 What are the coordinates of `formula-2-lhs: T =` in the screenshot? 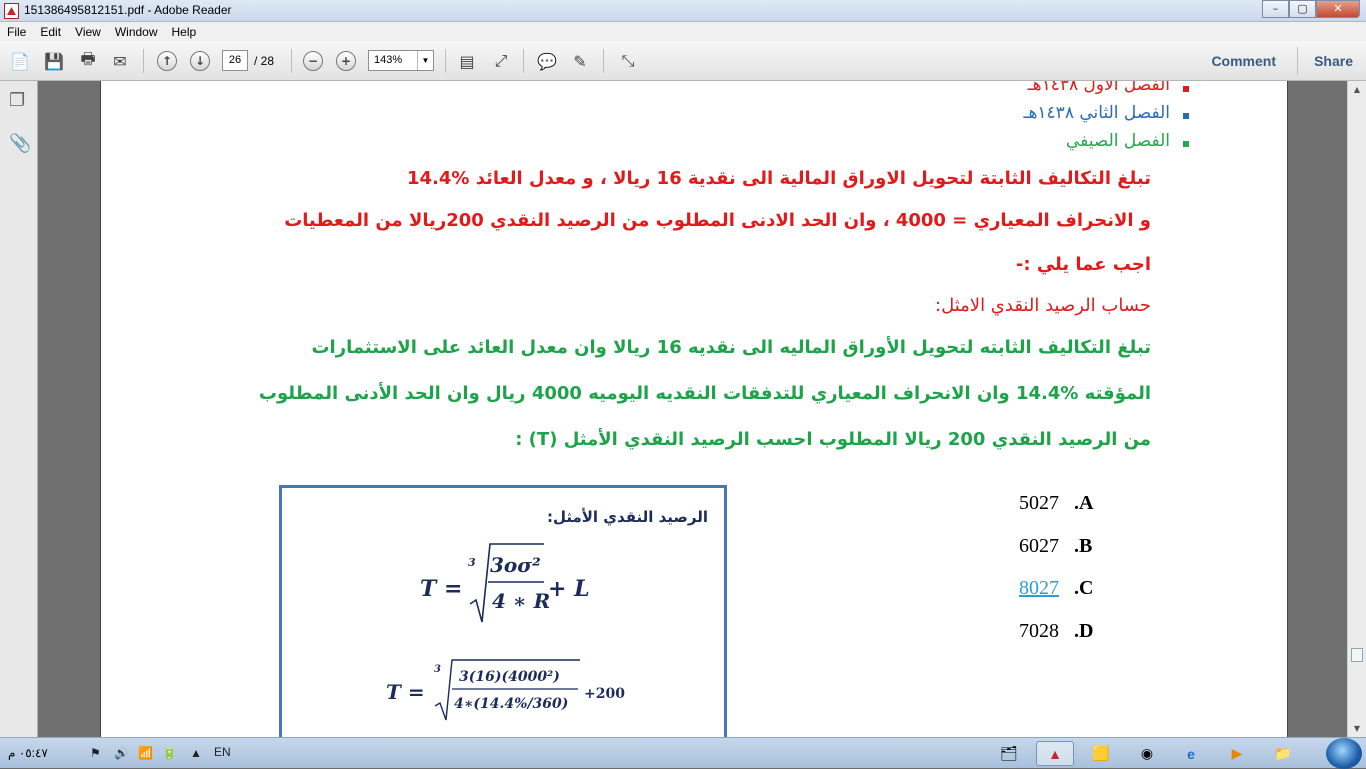 It's located at (405, 692).